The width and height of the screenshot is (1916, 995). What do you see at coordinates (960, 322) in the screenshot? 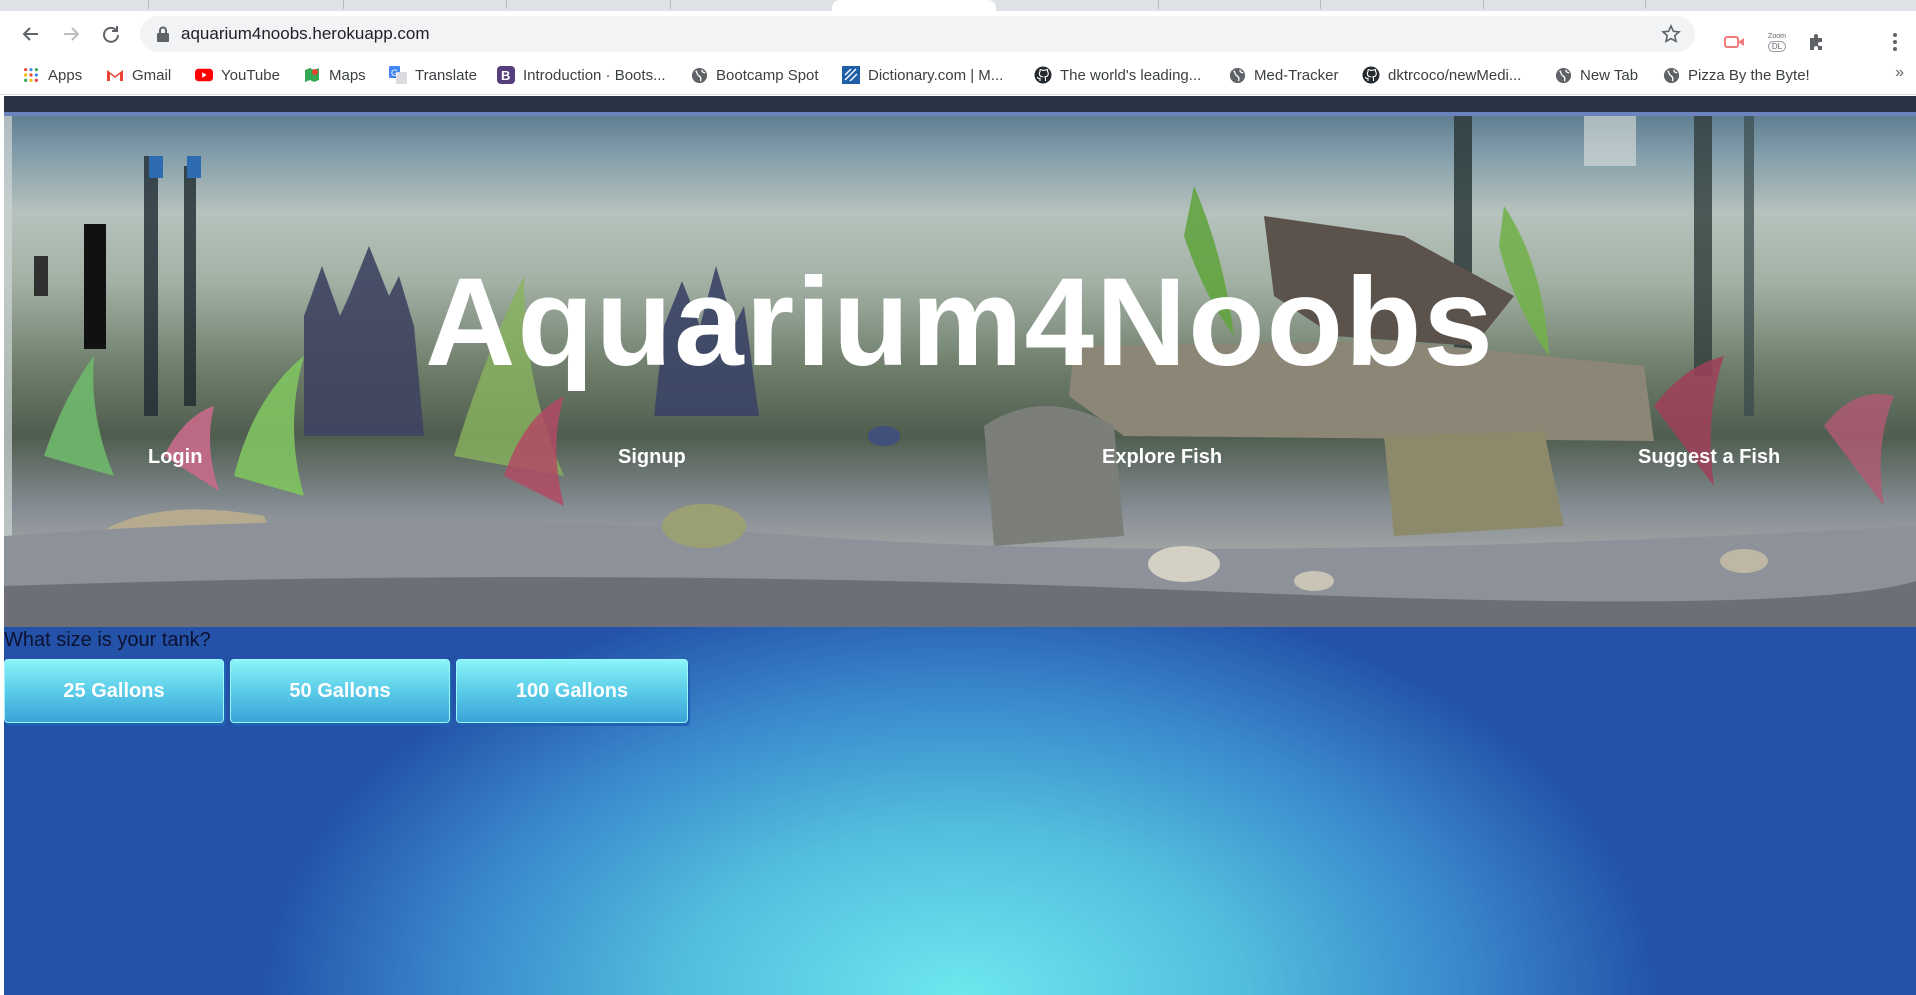
I see `site-title: Aquarium4Noobs` at bounding box center [960, 322].